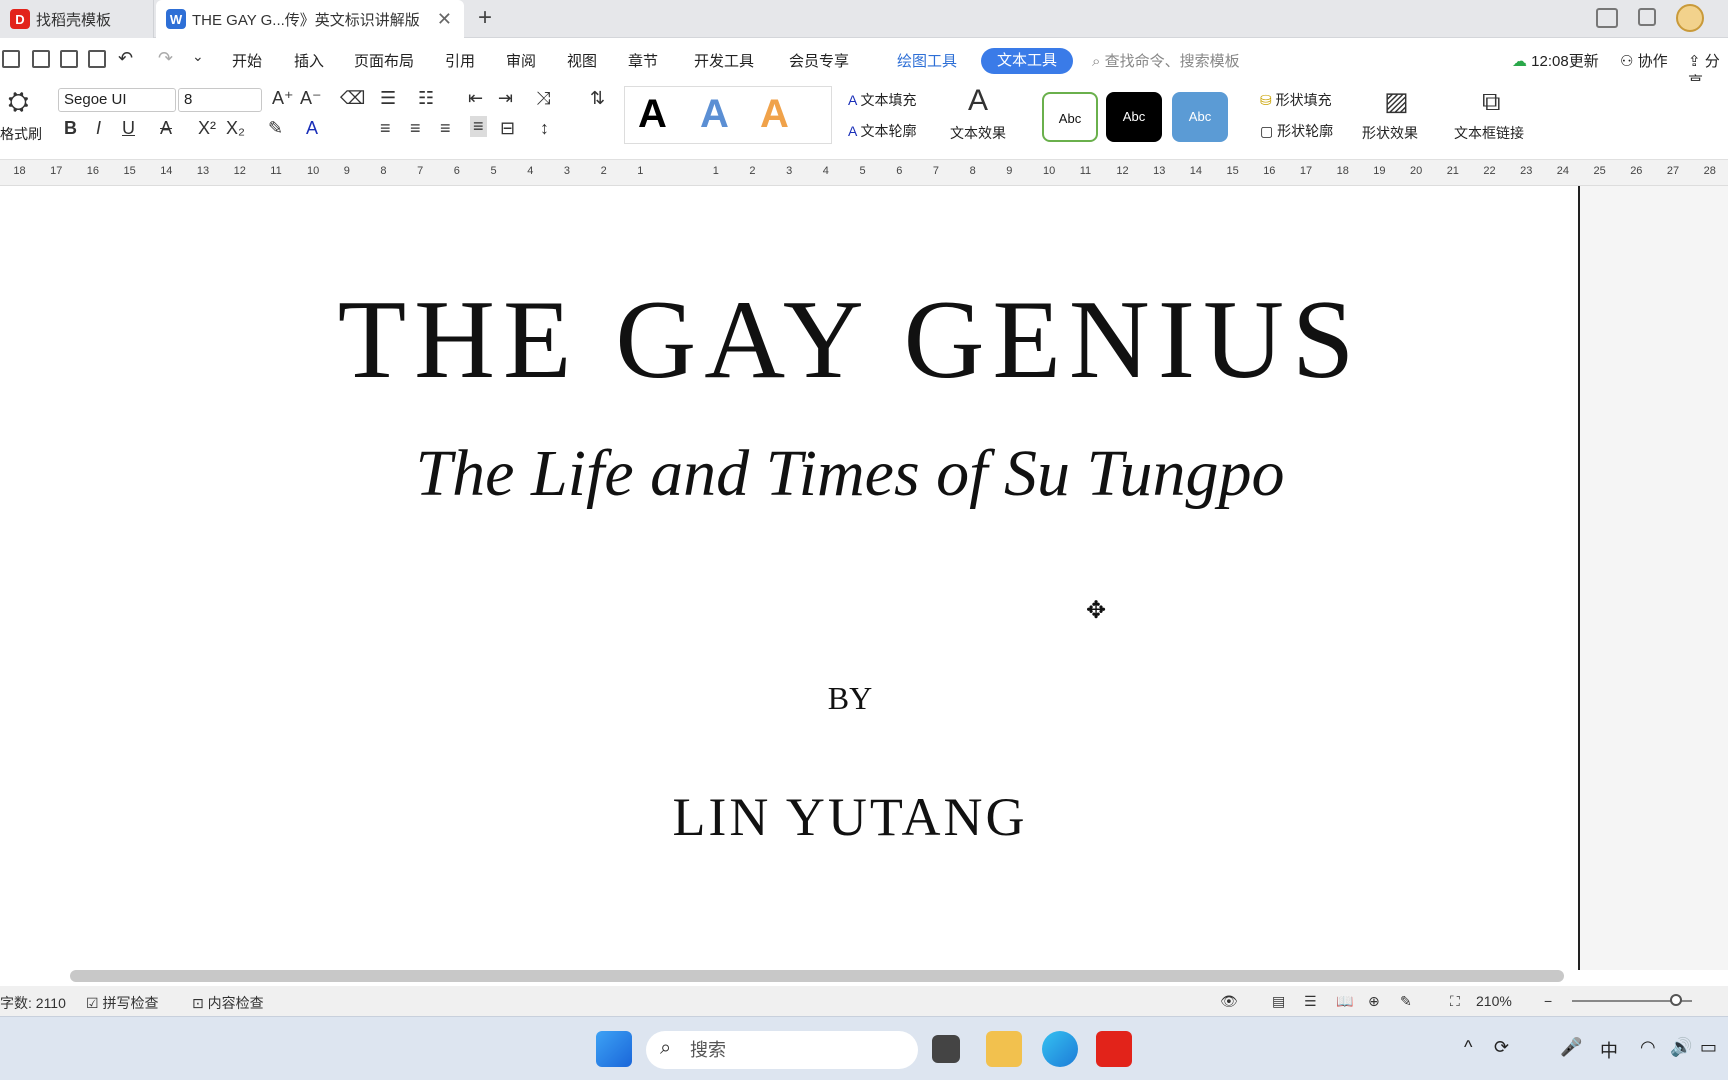 This screenshot has height=1080, width=1728. What do you see at coordinates (1468, 1047) in the screenshot?
I see `system-tray-chevron-icon: ^` at bounding box center [1468, 1047].